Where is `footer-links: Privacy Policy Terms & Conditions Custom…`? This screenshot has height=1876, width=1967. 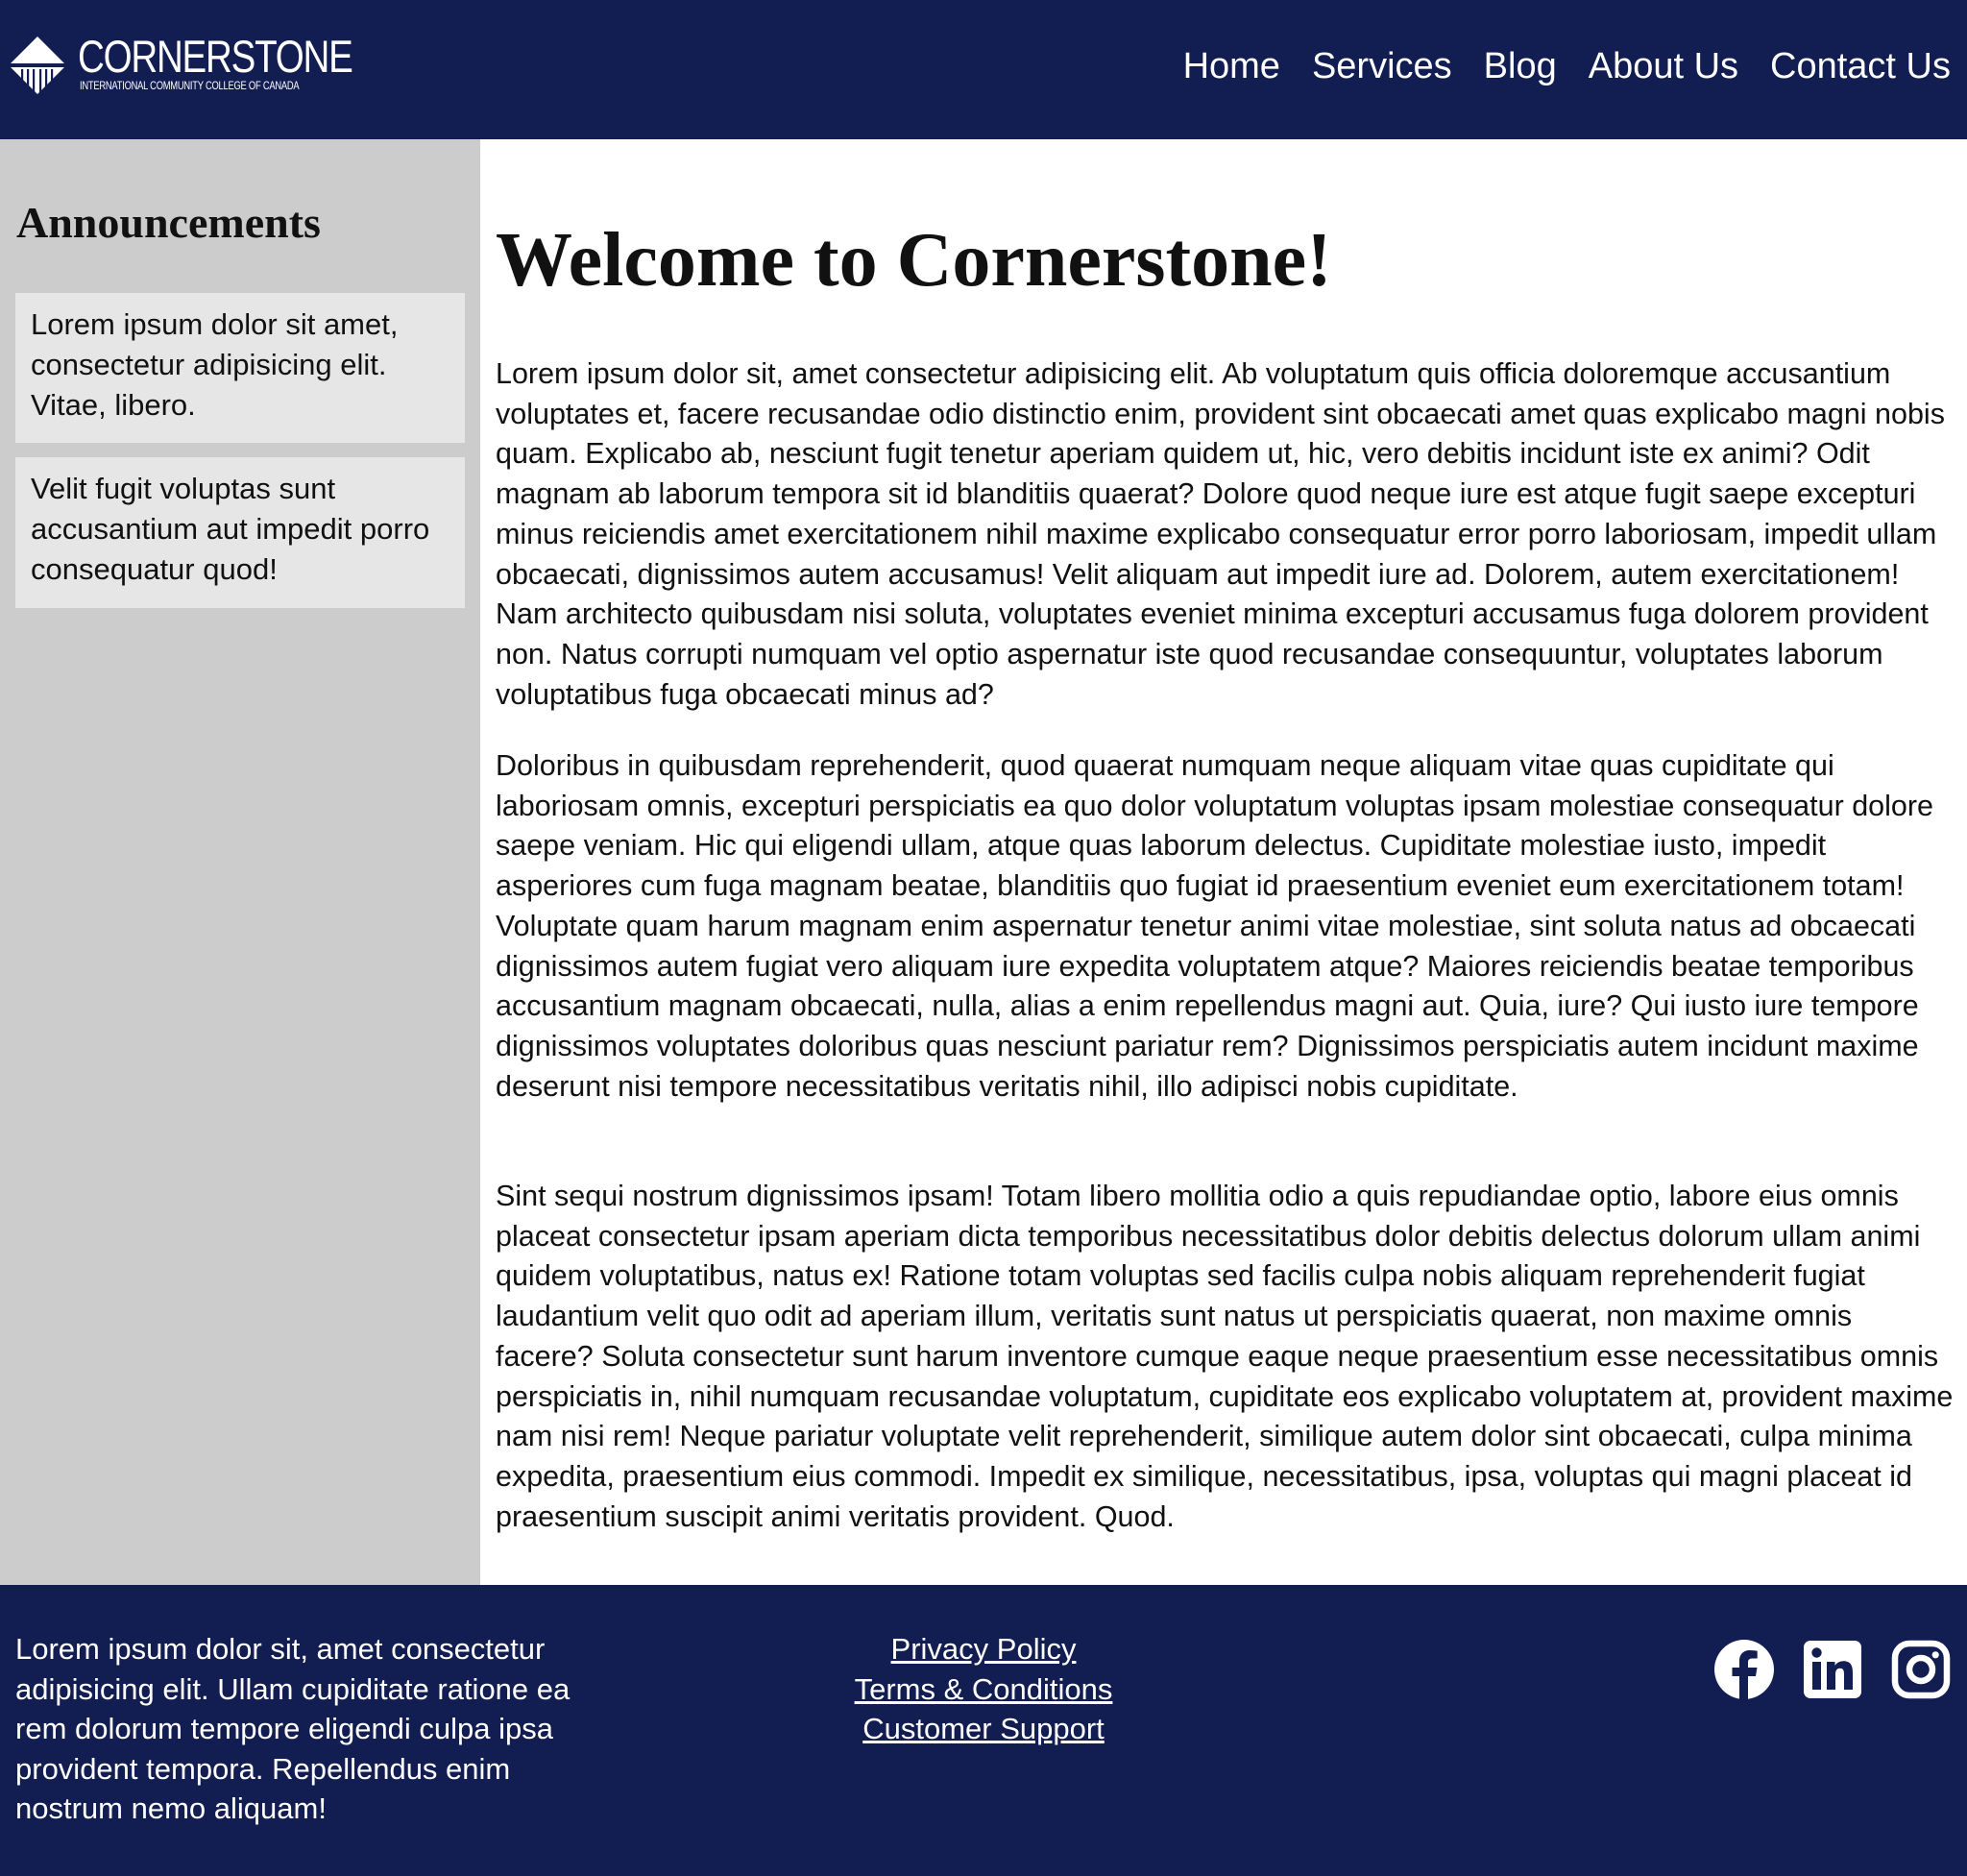 footer-links: Privacy Policy Terms & Conditions Custom… is located at coordinates (983, 1689).